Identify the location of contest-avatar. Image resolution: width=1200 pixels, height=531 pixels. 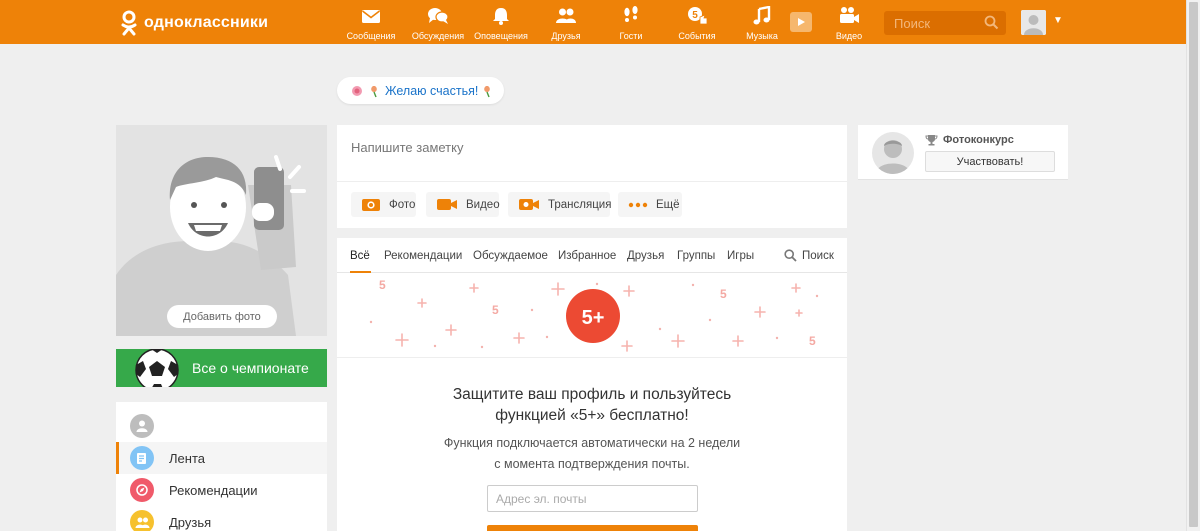
(893, 153).